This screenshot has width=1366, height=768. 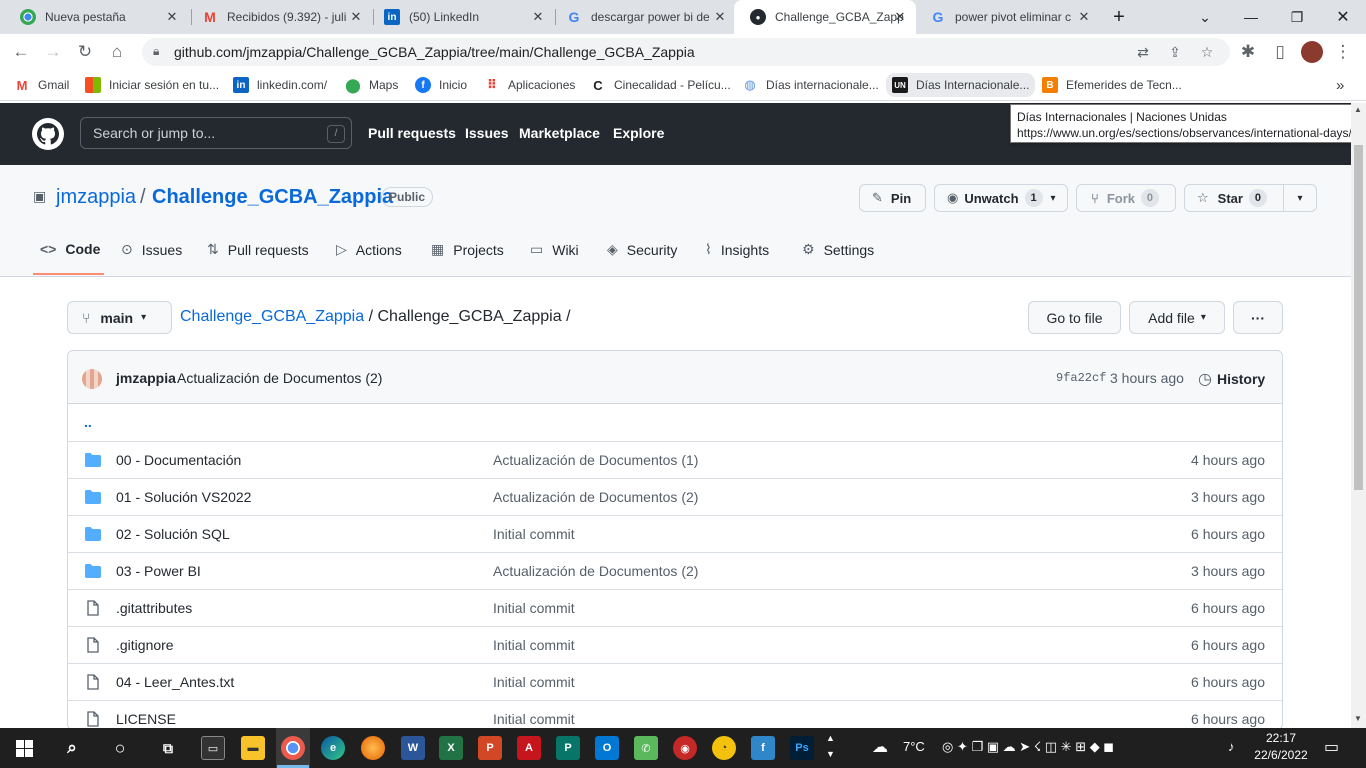 I want to click on file-name-link: LICENSE, so click(x=146, y=719).